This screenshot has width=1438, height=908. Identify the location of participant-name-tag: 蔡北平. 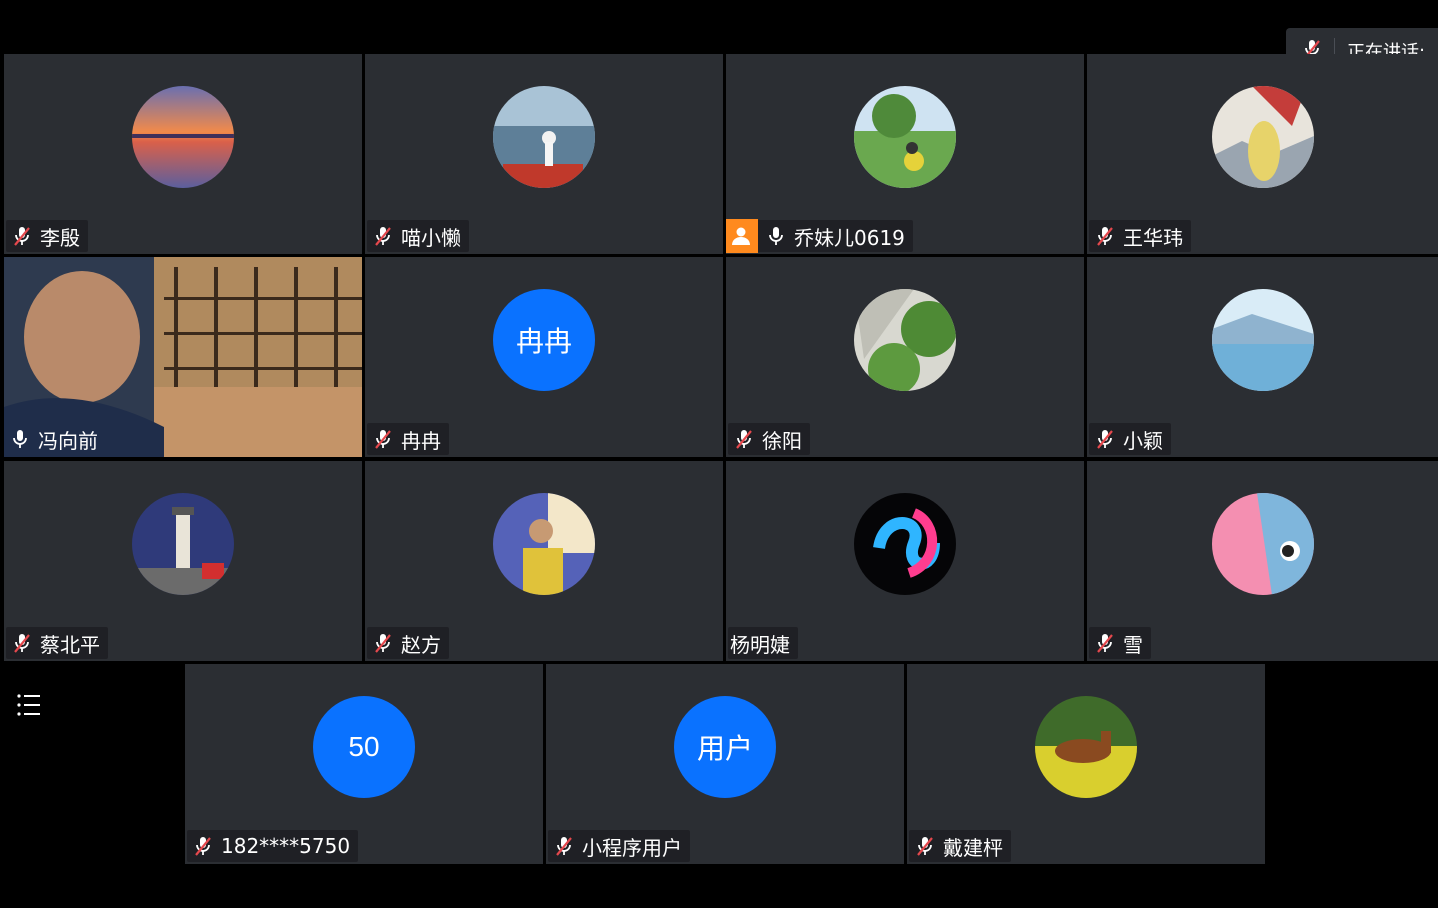
(57, 643).